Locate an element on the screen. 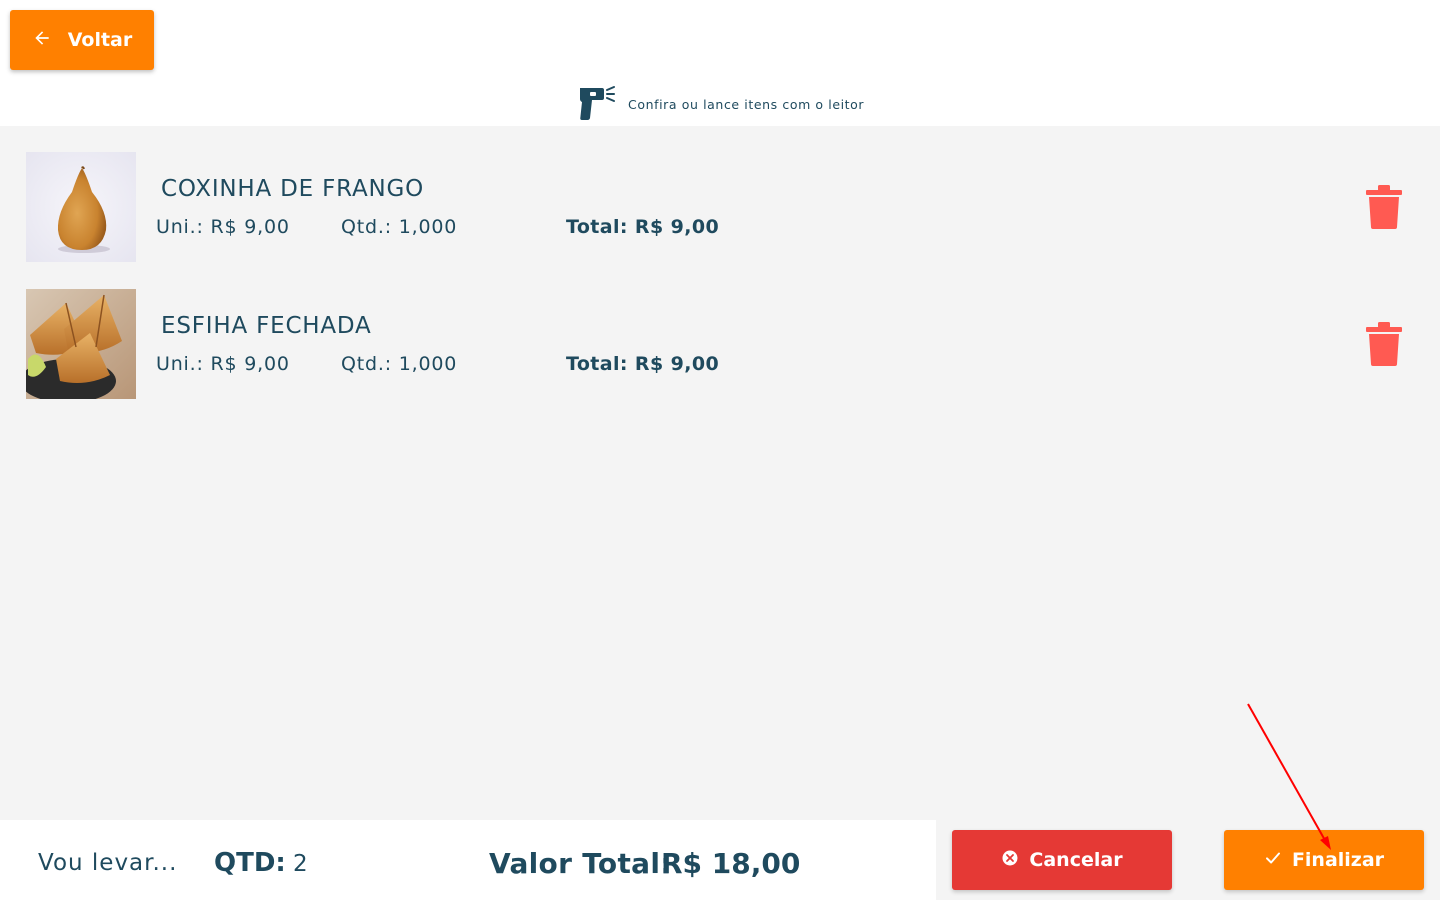  quantity-label: QTD: is located at coordinates (250, 863).